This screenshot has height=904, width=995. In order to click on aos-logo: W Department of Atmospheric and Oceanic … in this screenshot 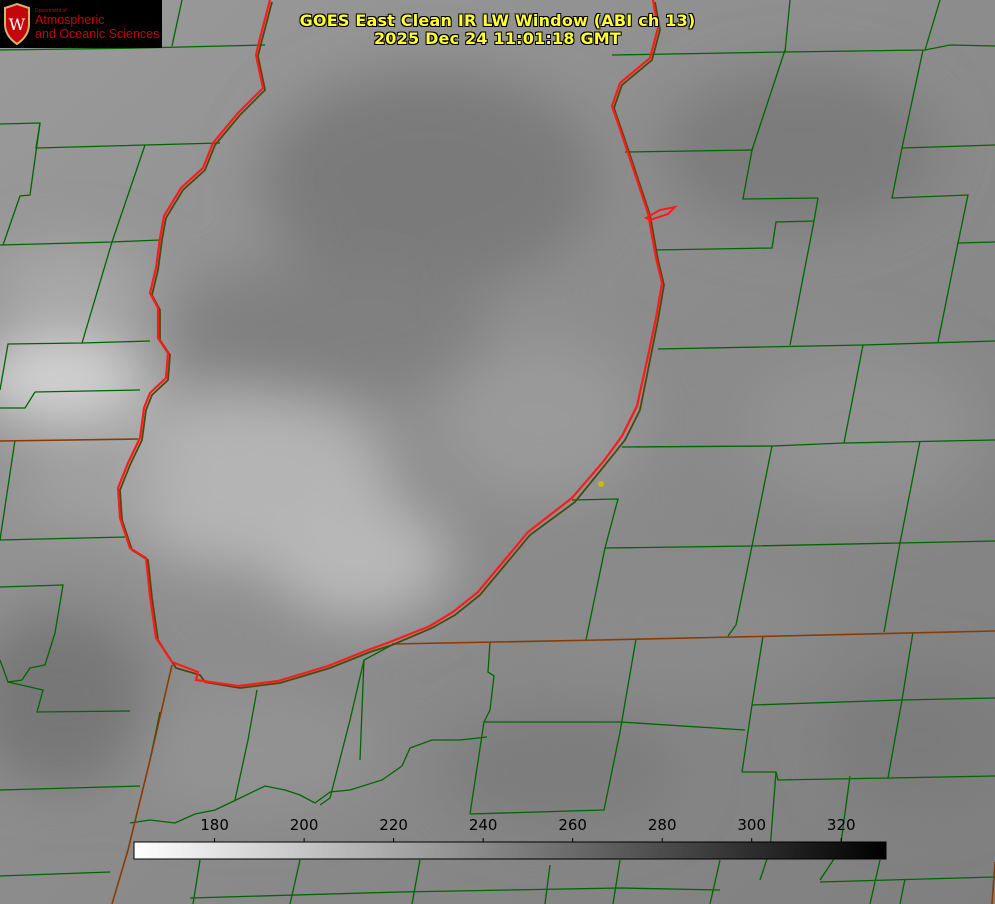, I will do `click(81, 24)`.